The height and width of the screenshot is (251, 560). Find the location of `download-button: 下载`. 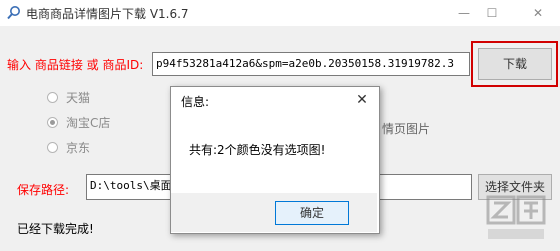

download-button: 下载 is located at coordinates (515, 64).